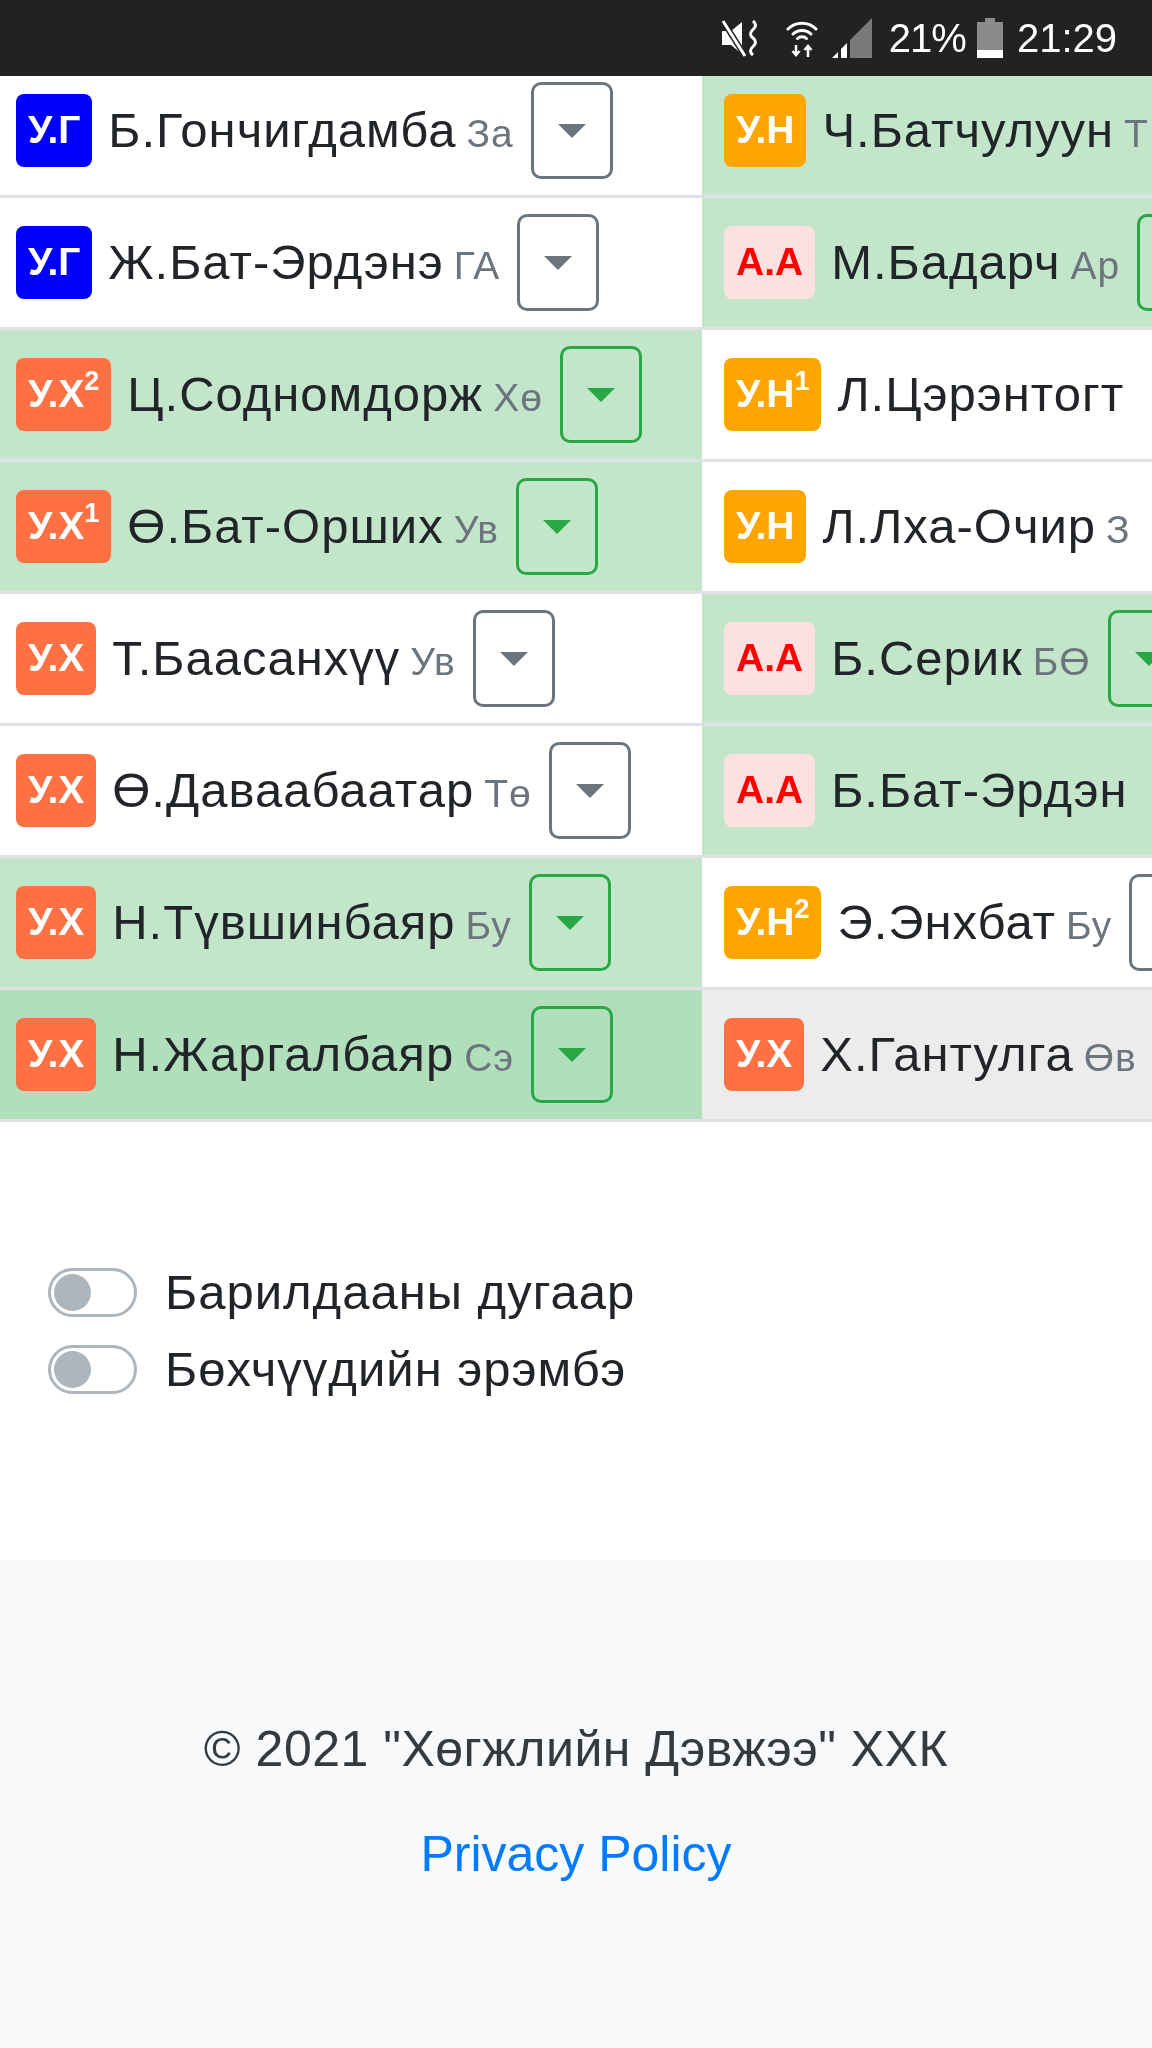 The image size is (1152, 2048). What do you see at coordinates (64, 526) in the screenshot?
I see `rank-badge: У.Х$^{1}$` at bounding box center [64, 526].